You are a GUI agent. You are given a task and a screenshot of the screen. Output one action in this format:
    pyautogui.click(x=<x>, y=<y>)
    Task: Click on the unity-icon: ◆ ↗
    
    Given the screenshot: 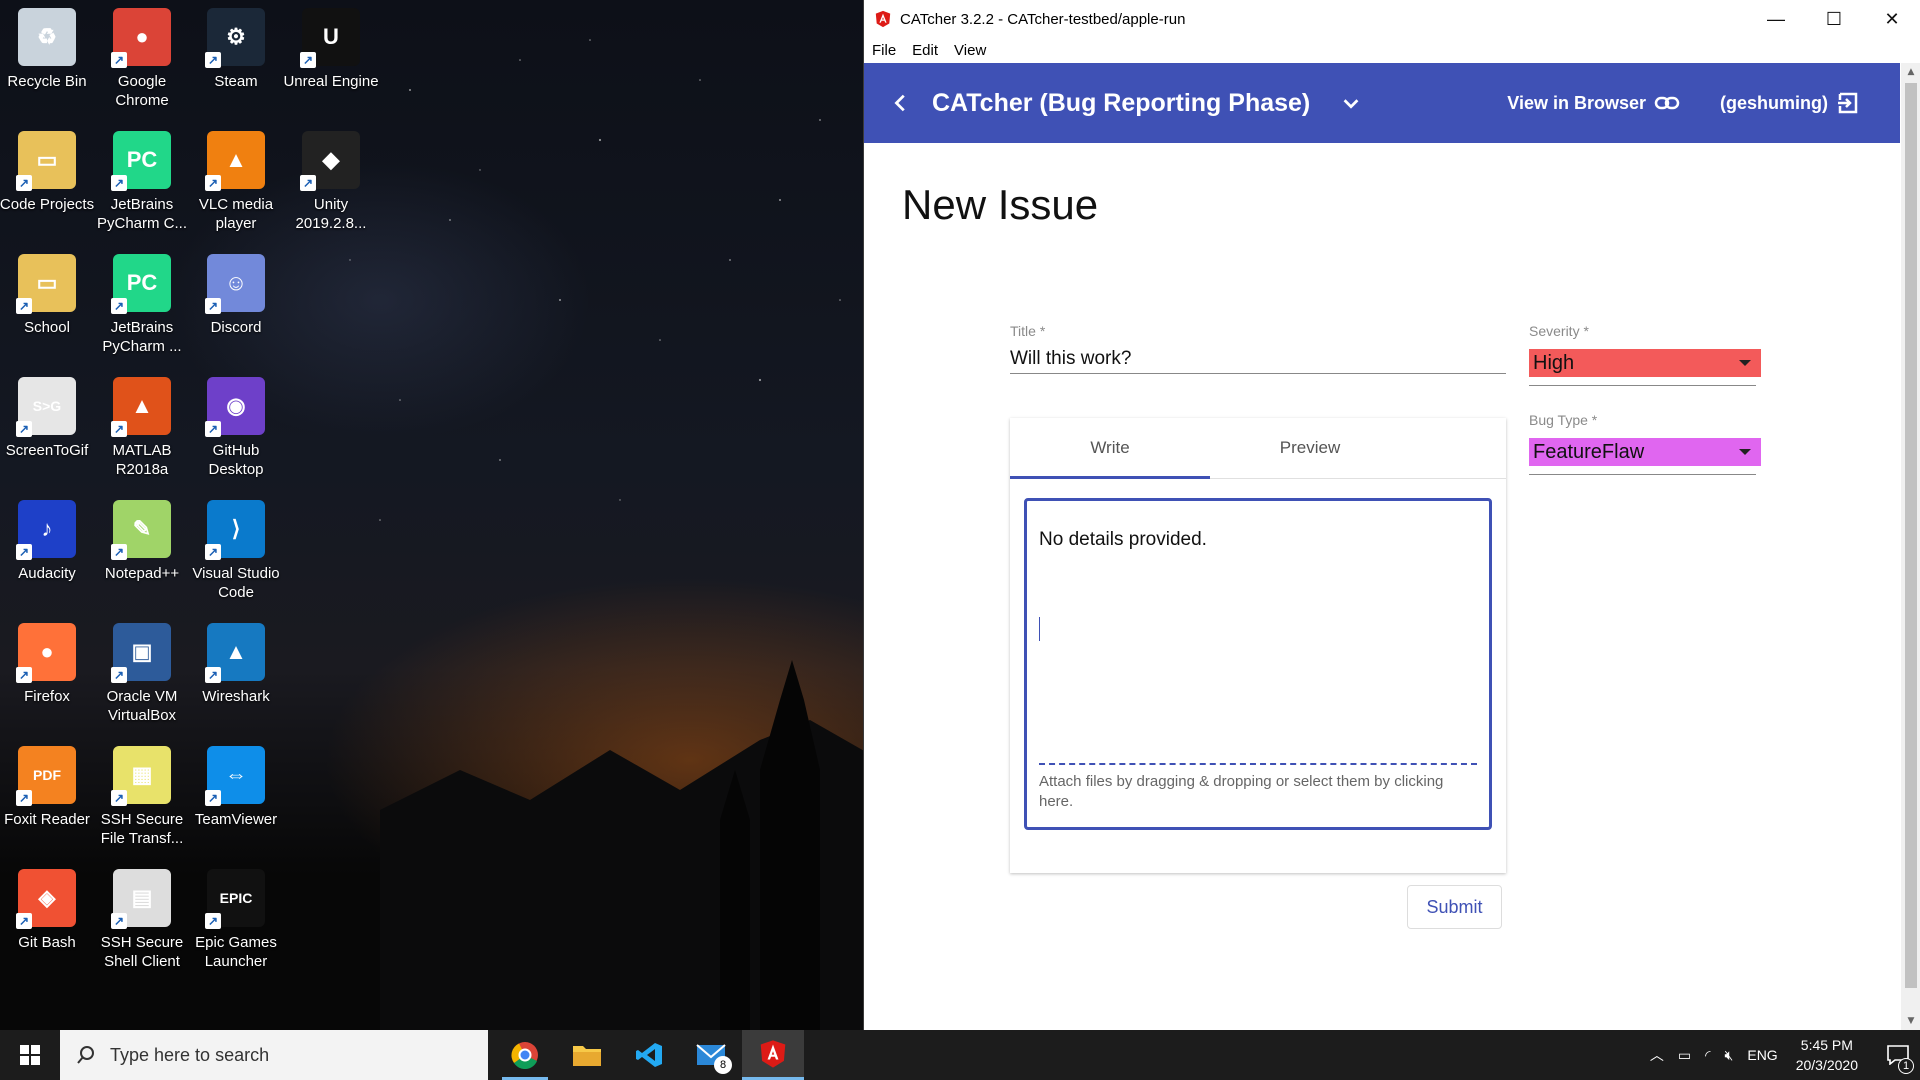 What is the action you would take?
    pyautogui.click(x=330, y=161)
    